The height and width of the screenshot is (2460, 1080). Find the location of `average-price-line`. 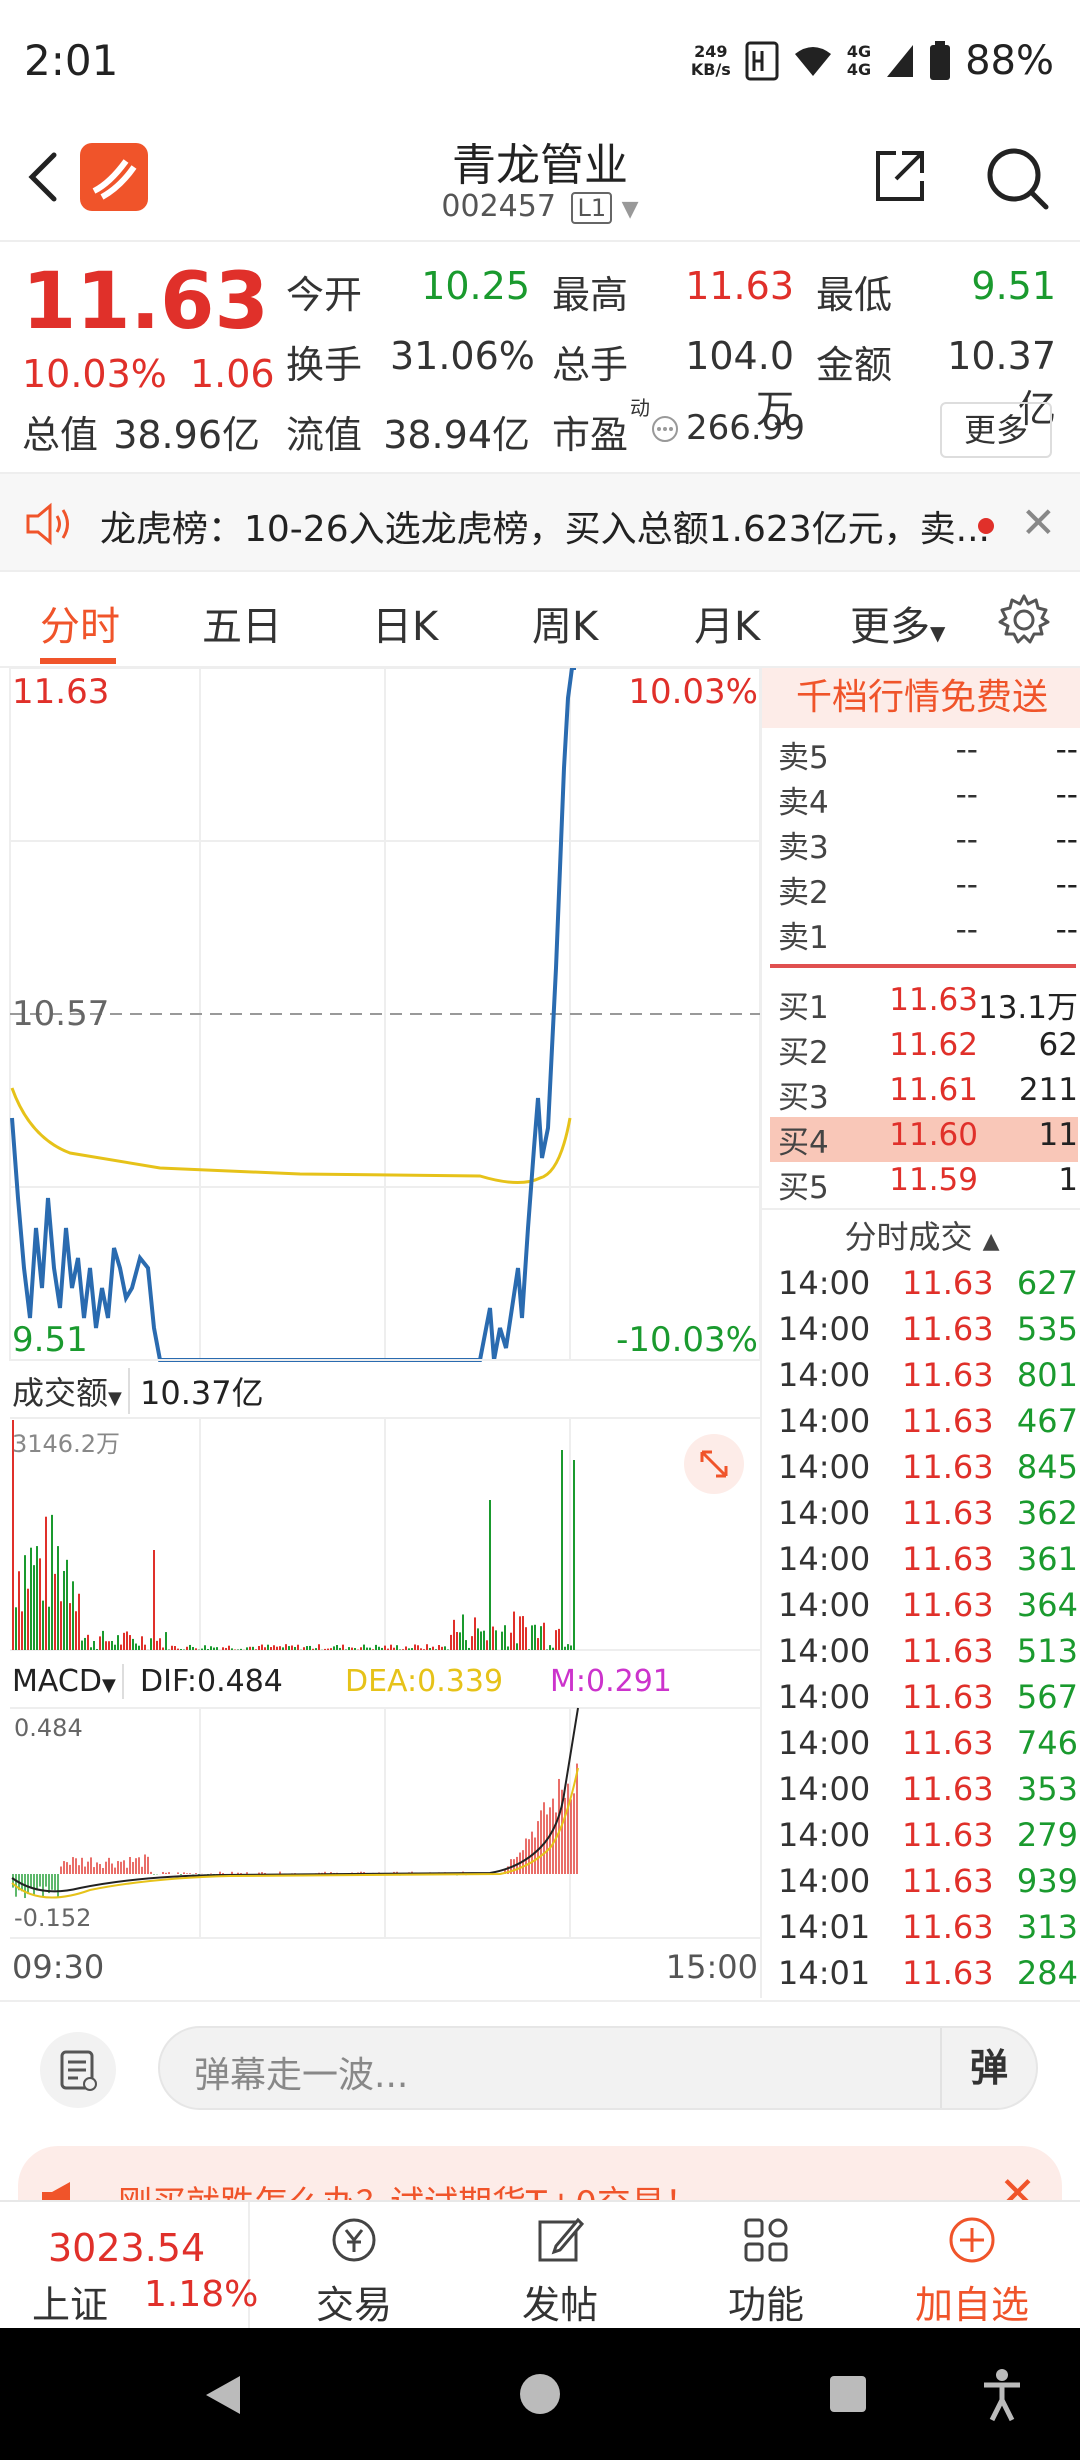

average-price-line is located at coordinates (291, 1135).